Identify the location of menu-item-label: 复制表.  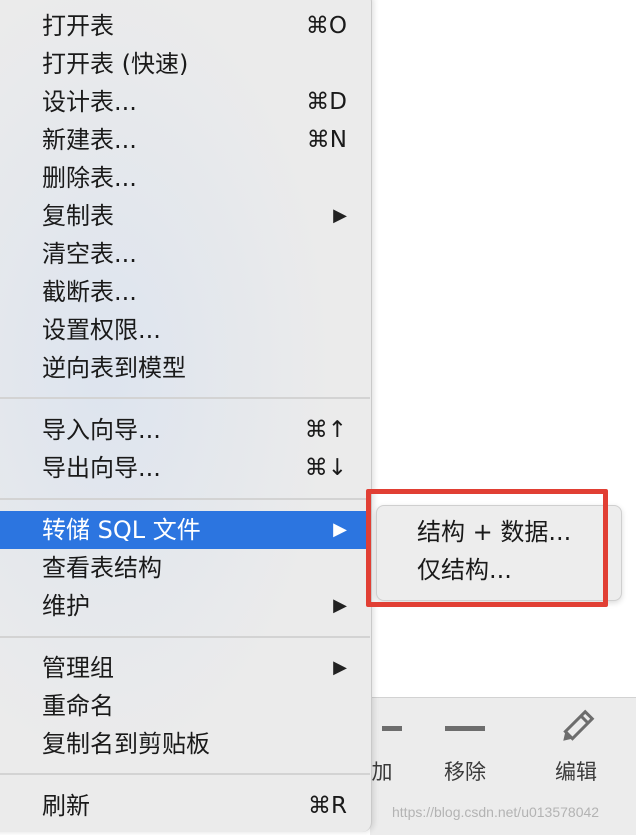
(78, 216).